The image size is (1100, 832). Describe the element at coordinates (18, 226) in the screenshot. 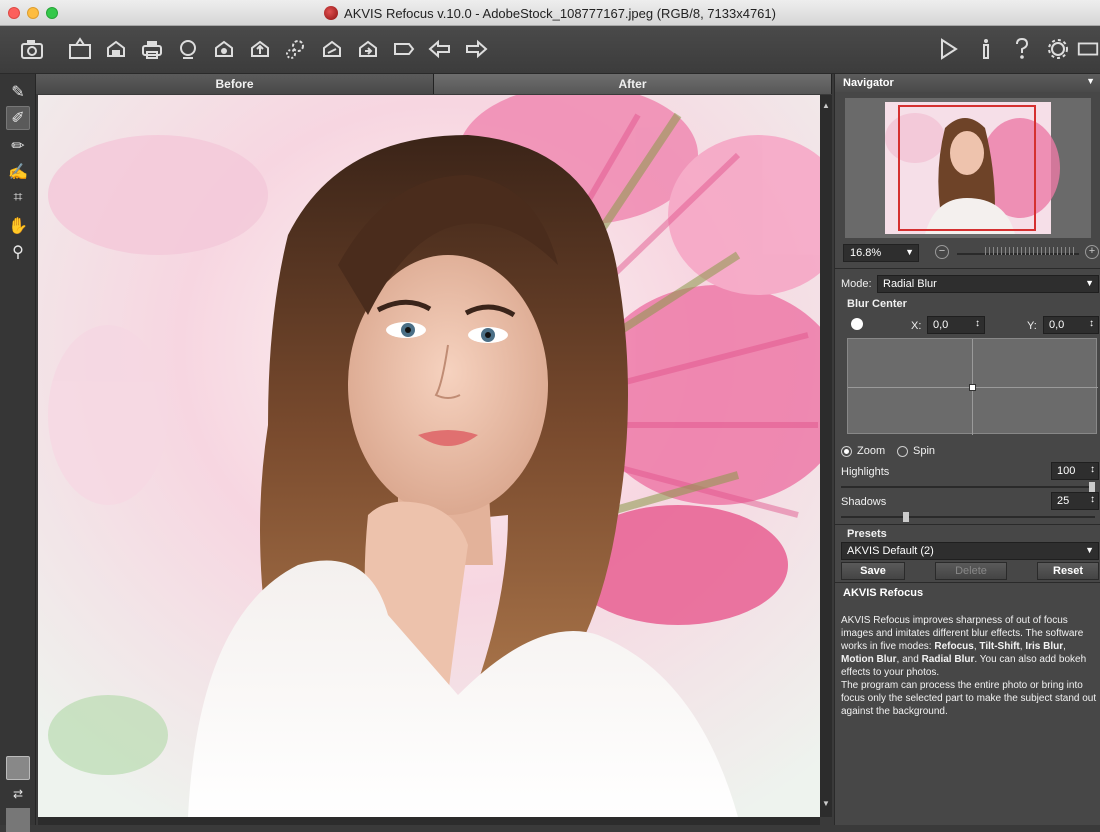

I see `hand-icon: ✋` at that location.